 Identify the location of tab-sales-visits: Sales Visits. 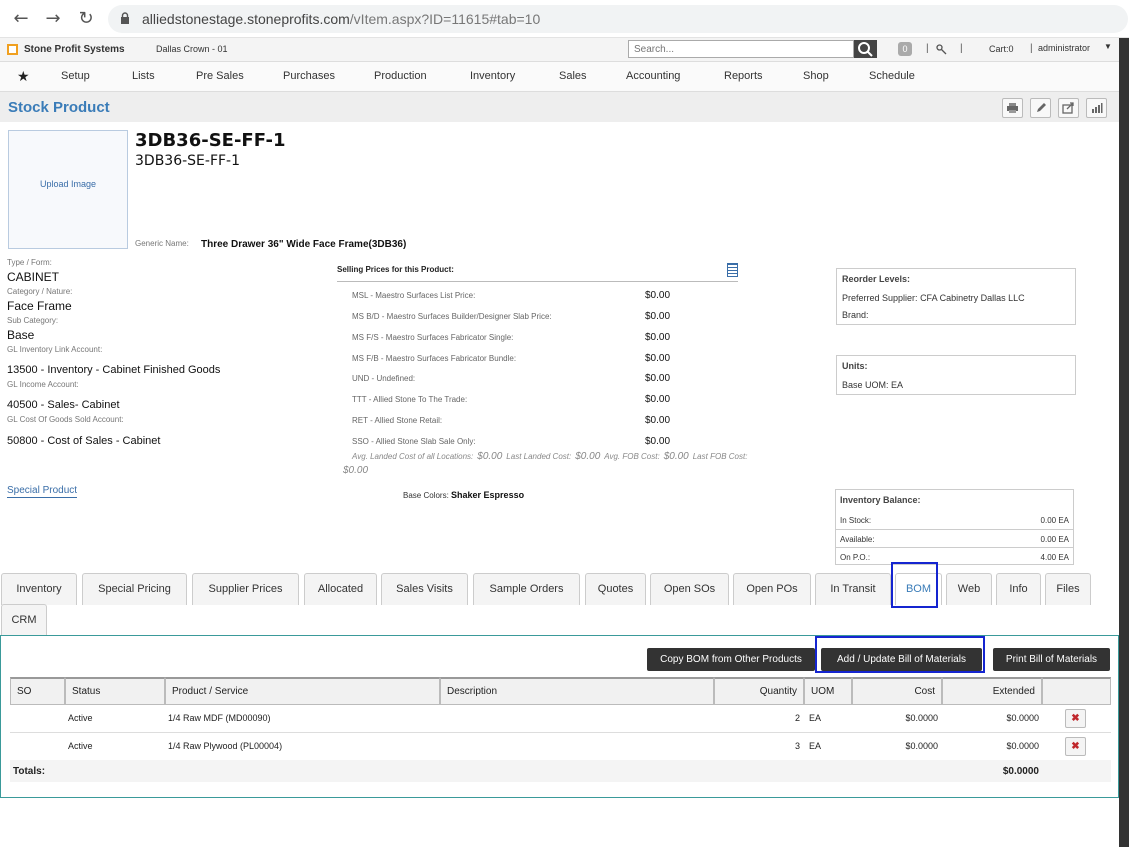
(424, 589).